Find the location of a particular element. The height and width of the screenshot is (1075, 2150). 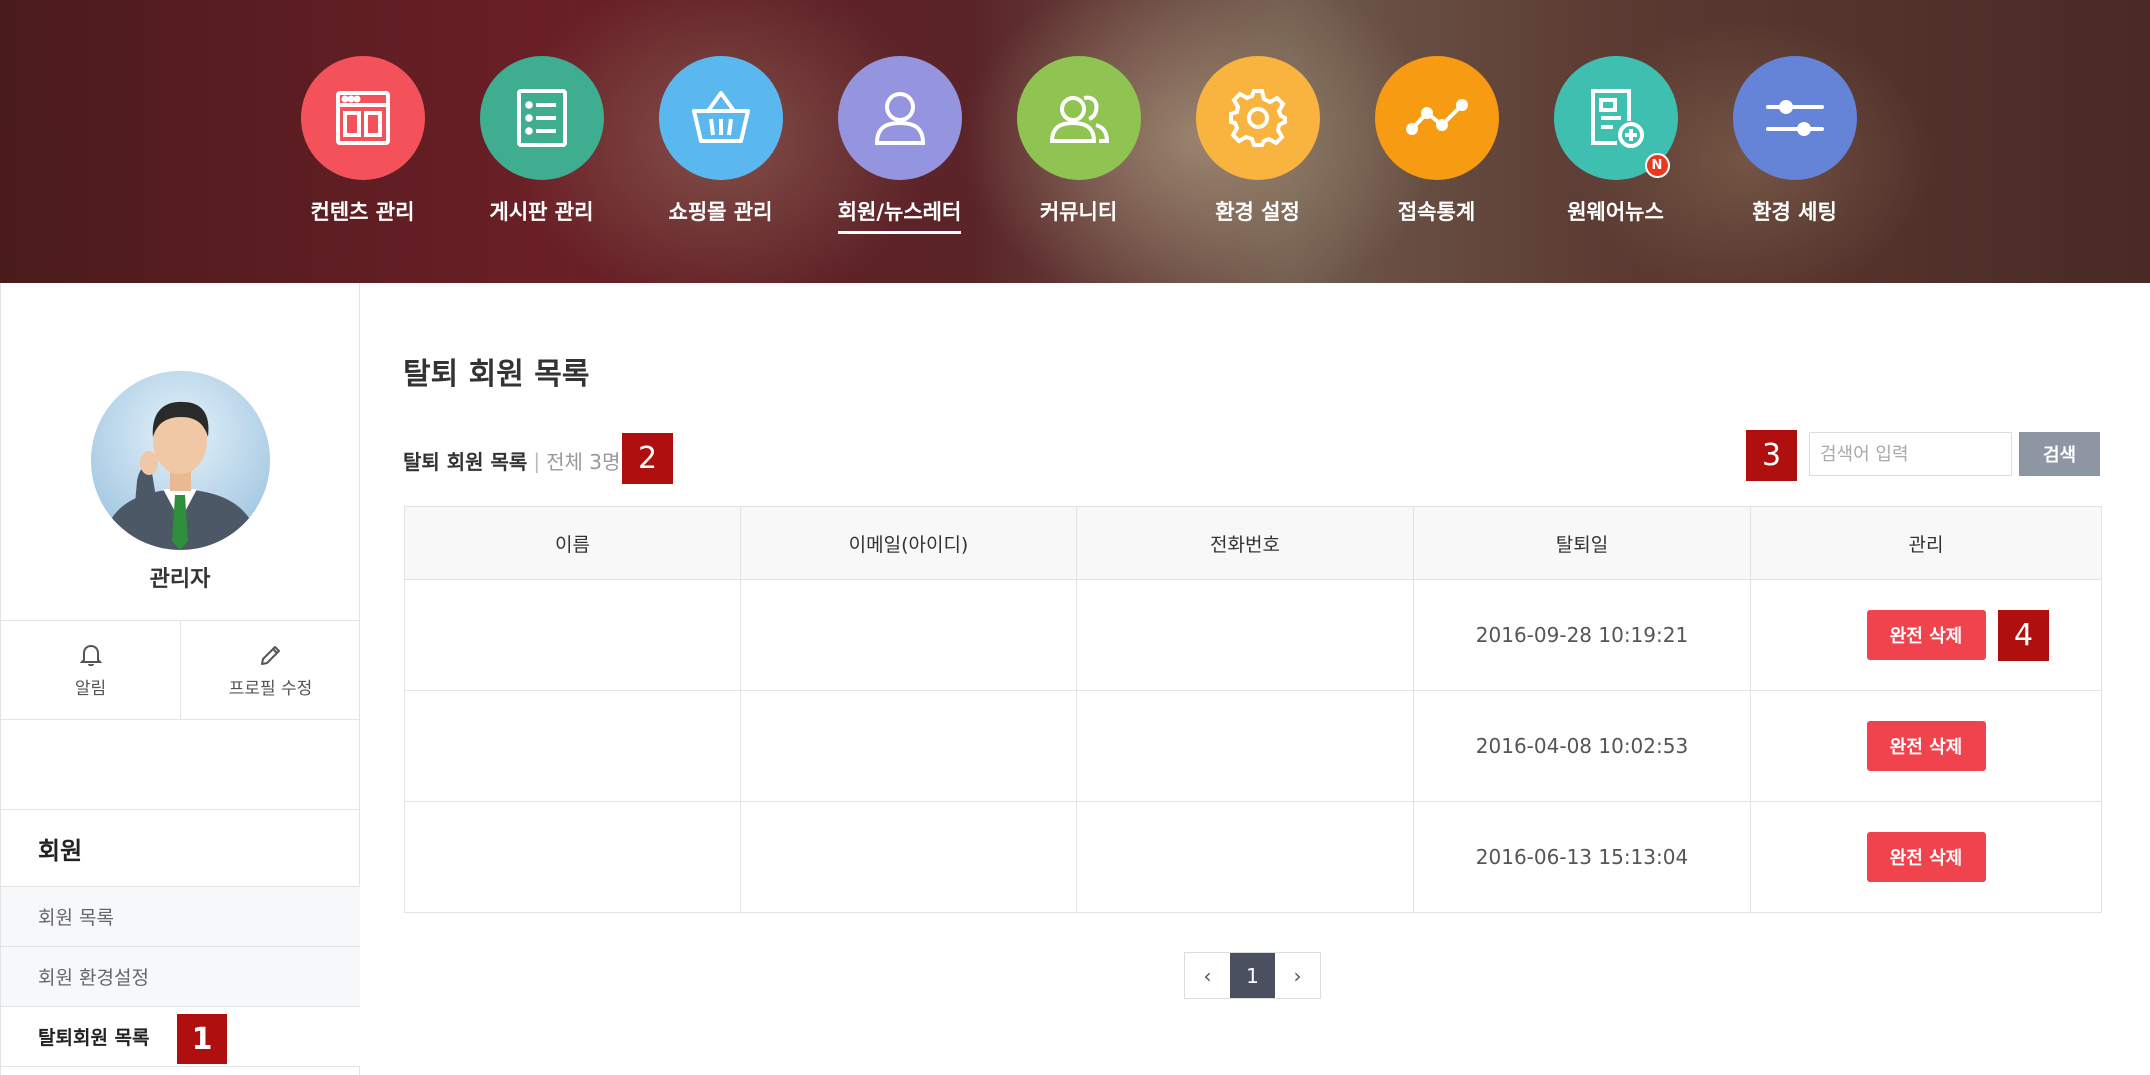

nav-label: 컨텐츠 관리 is located at coordinates (362, 212).